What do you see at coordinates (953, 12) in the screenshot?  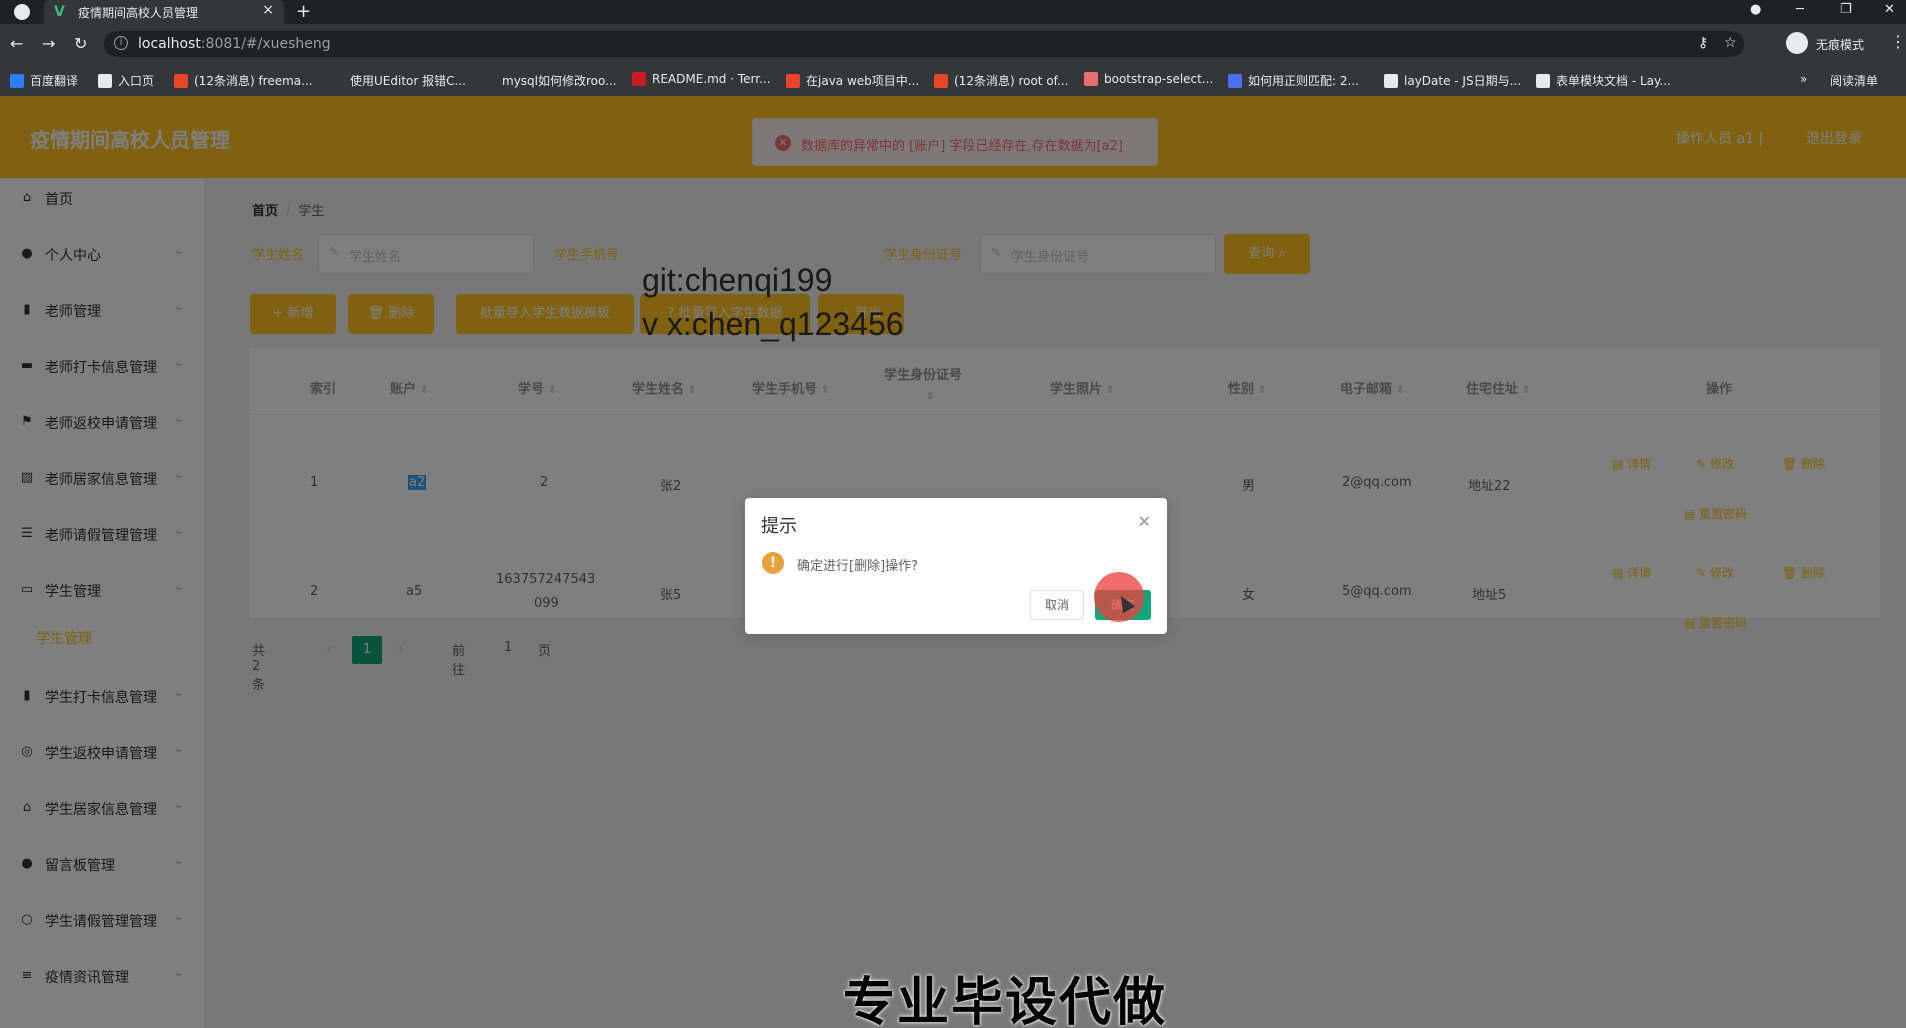 I see `browser-tab-bar: V 疫情期间高校人员管理 × + ● ─ ❐ ✕` at bounding box center [953, 12].